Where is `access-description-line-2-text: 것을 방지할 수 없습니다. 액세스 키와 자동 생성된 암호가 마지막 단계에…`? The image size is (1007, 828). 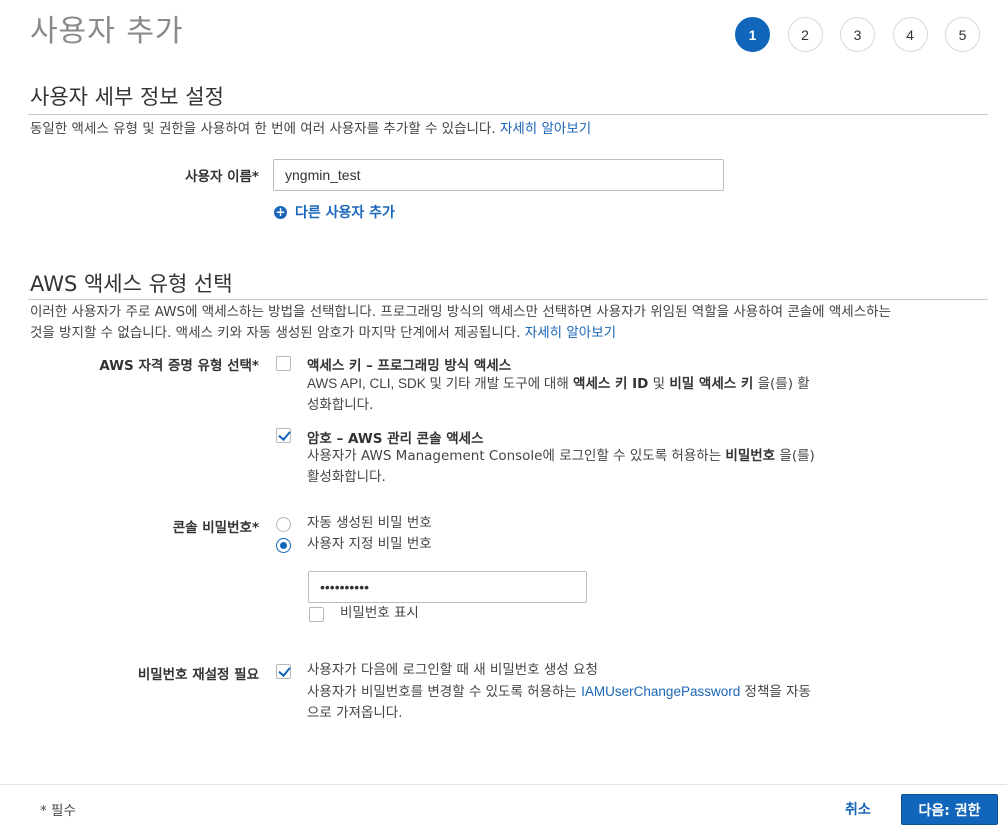 access-description-line-2-text: 것을 방지할 수 없습니다. 액세스 키와 자동 생성된 암호가 마지막 단계에… is located at coordinates (275, 333).